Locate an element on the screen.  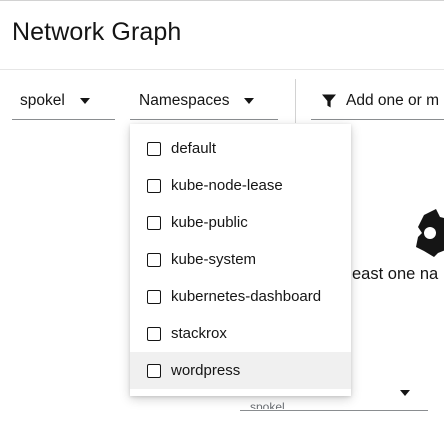
namespace-option-wordpress: wordpress is located at coordinates (240, 370).